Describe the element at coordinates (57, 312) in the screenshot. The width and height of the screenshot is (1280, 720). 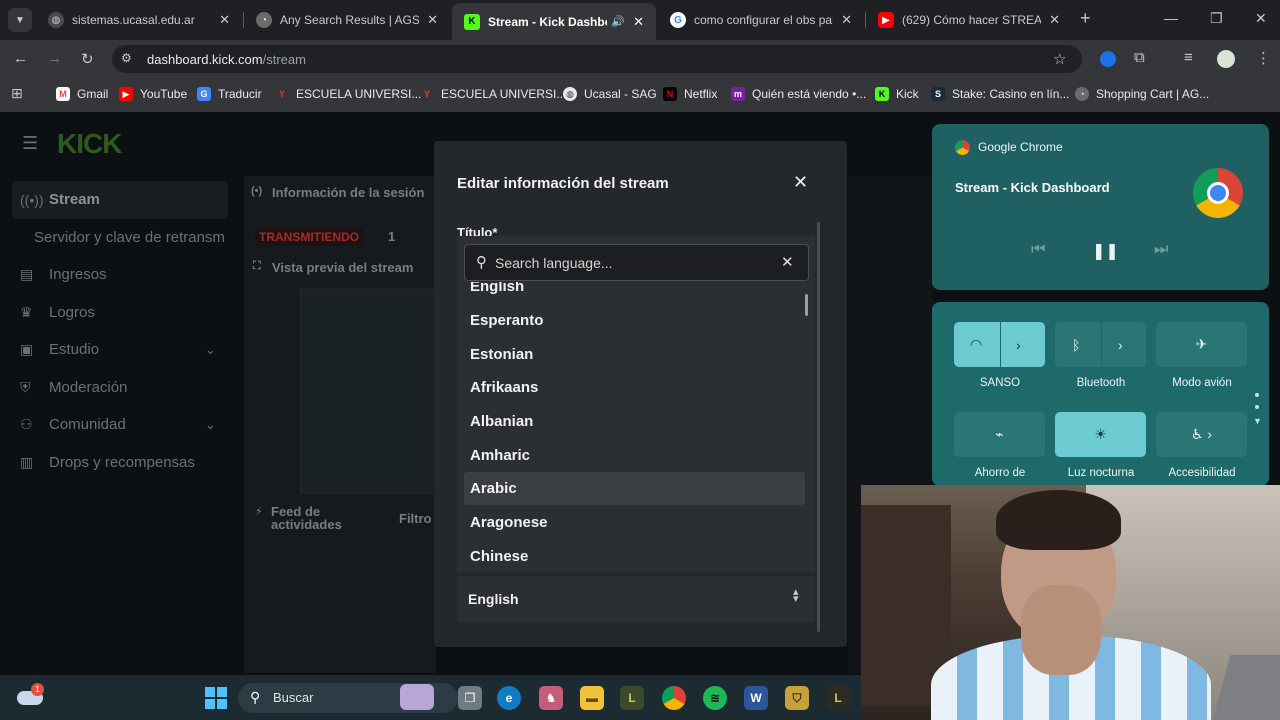
I see `sidebar-item-logros: ♛ Logros` at that location.